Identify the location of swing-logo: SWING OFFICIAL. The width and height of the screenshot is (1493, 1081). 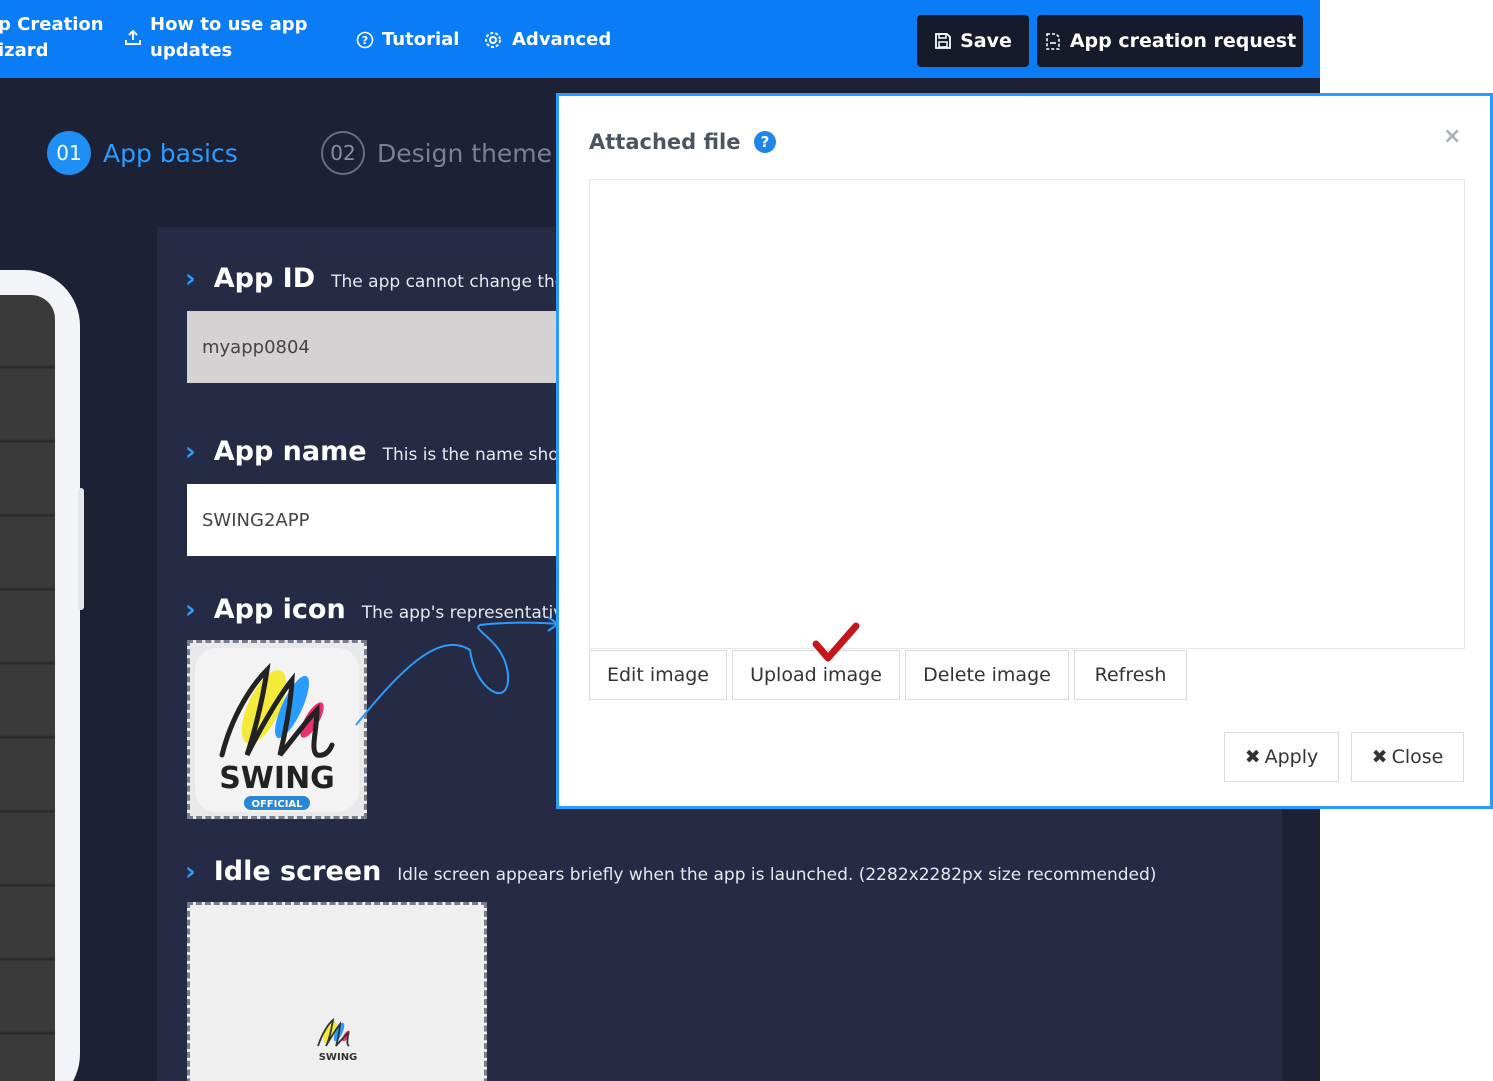
(277, 729).